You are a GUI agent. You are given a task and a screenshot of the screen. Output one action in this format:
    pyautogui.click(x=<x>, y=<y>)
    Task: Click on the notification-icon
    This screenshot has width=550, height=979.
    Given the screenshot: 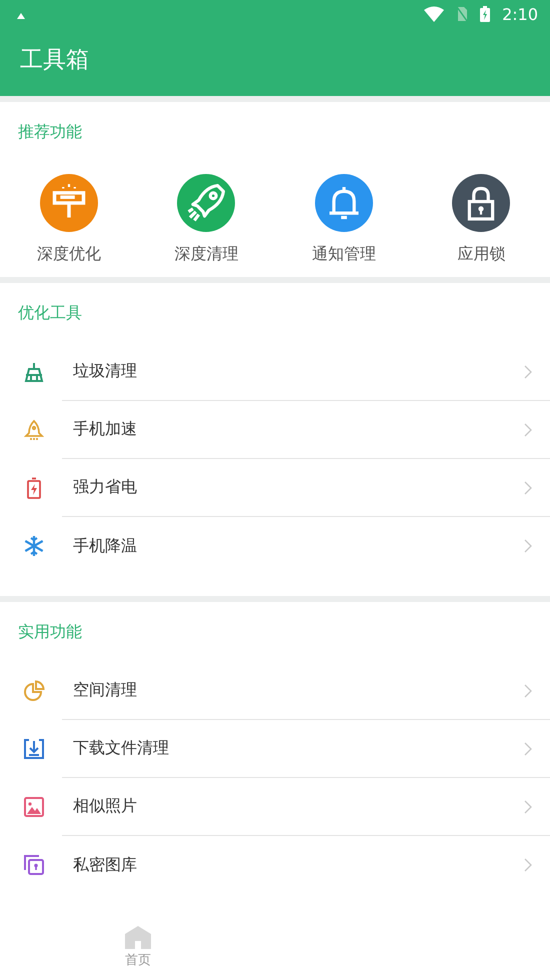 What is the action you would take?
    pyautogui.click(x=21, y=16)
    